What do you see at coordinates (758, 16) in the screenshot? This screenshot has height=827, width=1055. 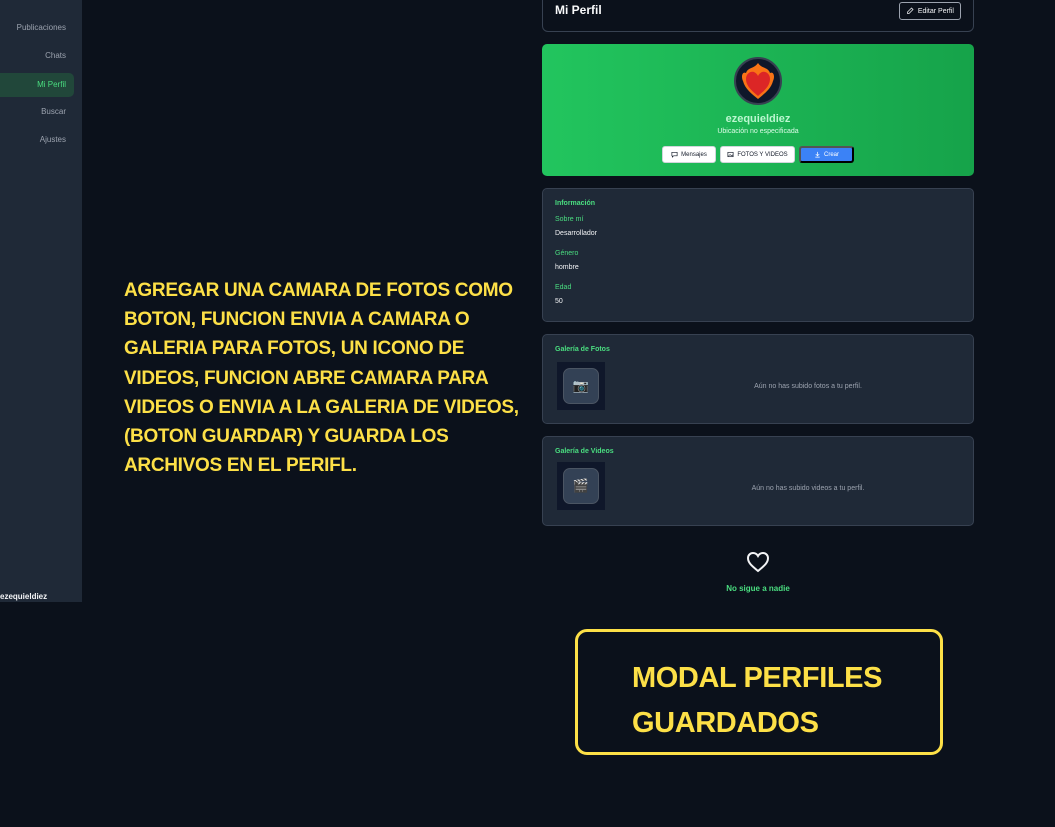 I see `profile-header: Mi Perfil Editar Perfil` at bounding box center [758, 16].